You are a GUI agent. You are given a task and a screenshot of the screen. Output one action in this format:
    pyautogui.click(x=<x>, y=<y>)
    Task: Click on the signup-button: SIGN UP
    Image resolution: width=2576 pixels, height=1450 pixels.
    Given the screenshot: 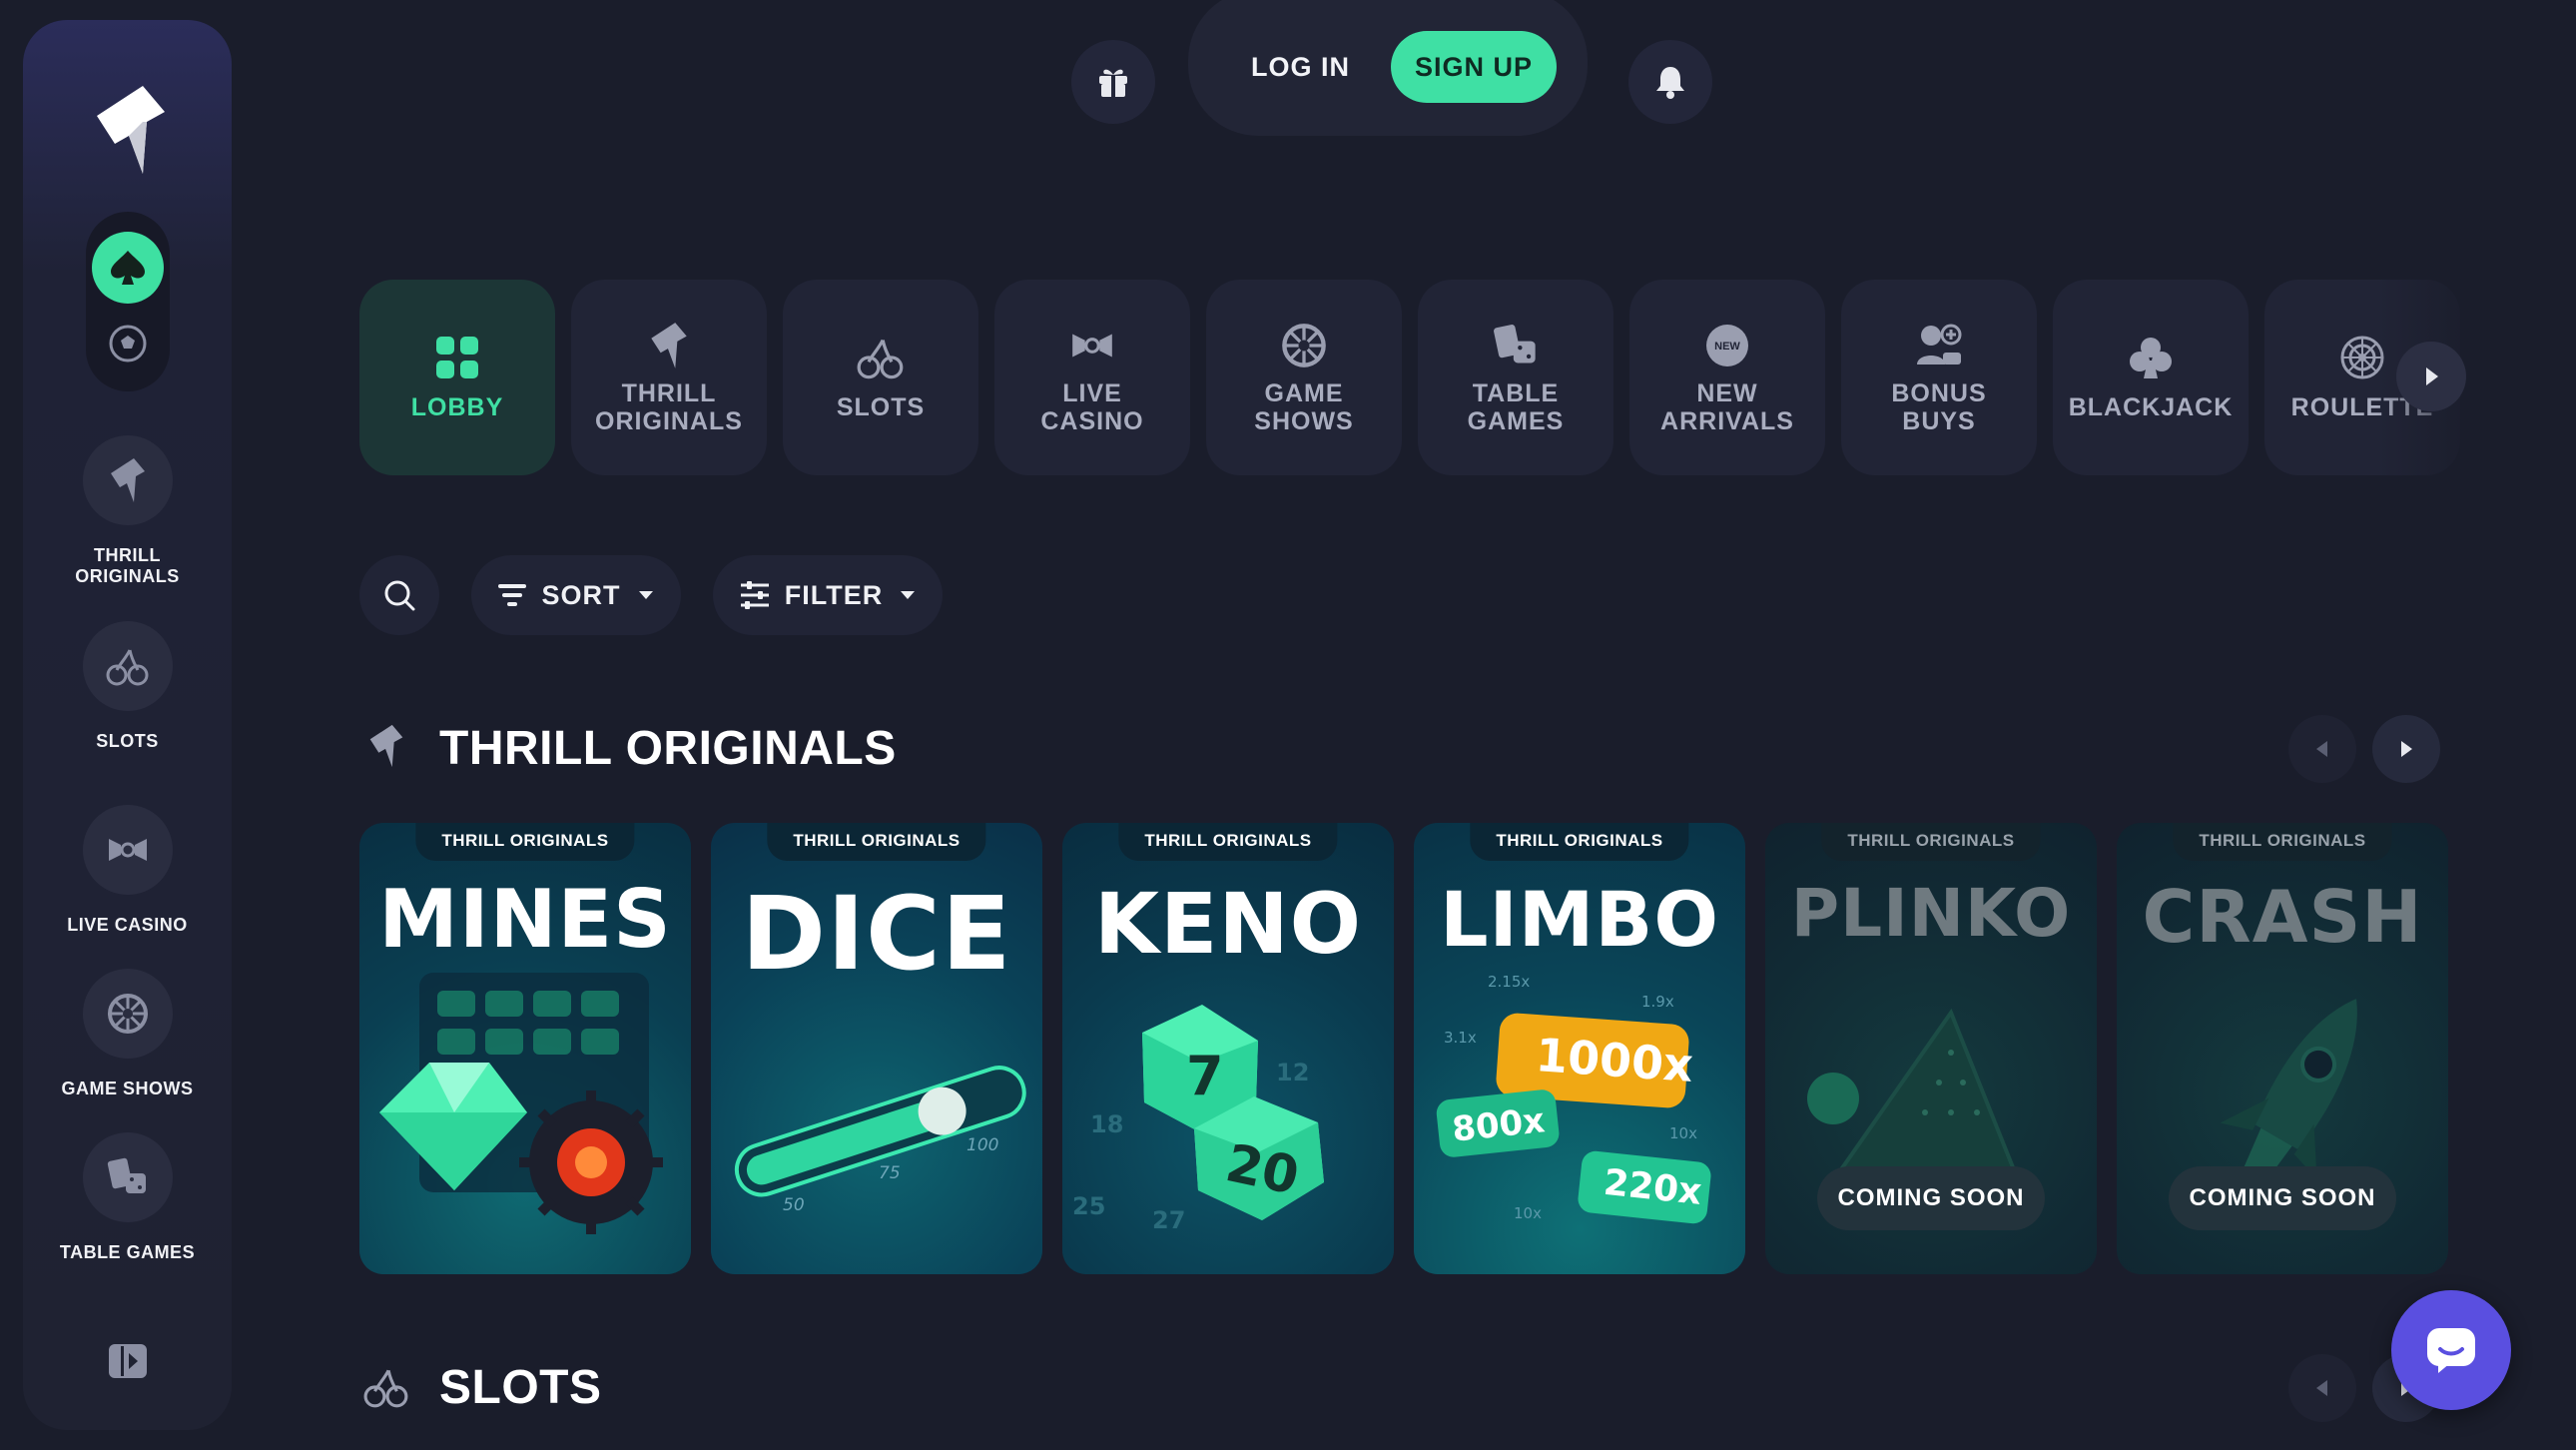 What is the action you would take?
    pyautogui.click(x=1474, y=67)
    